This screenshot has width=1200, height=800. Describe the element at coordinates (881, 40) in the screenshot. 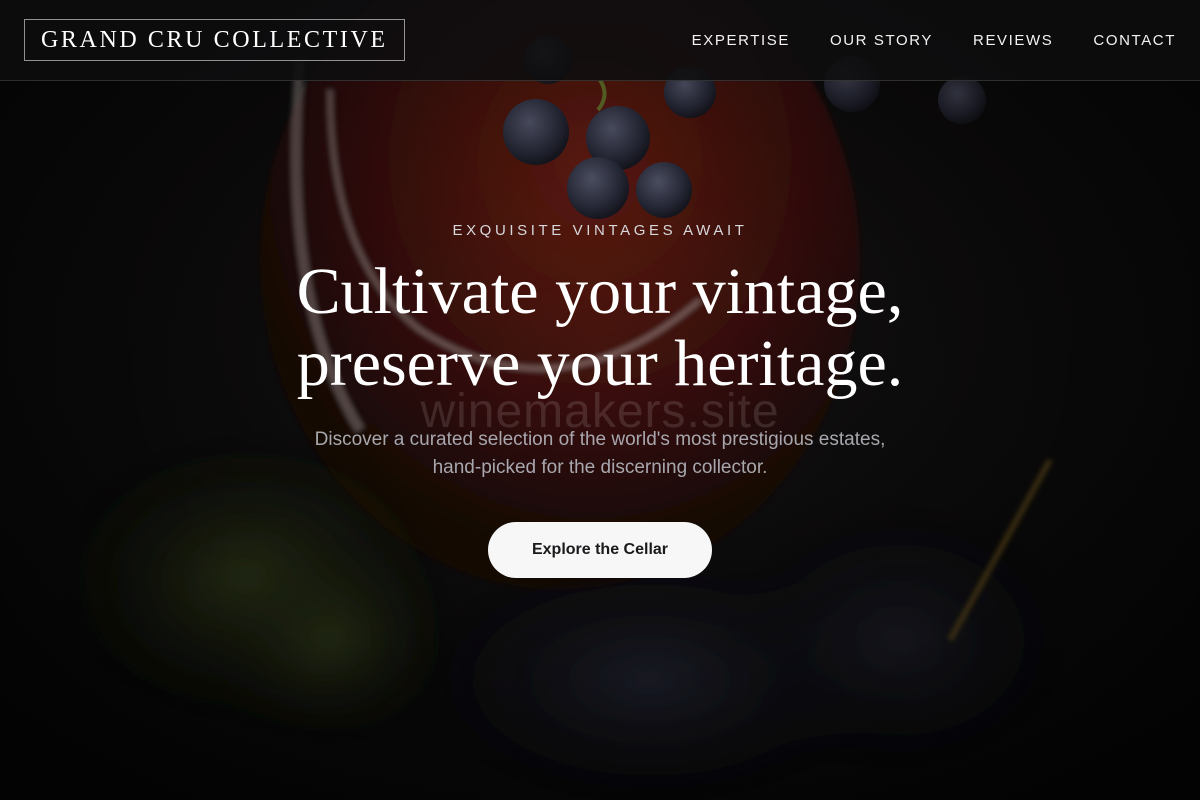

I see `nav-link-our-story: OUR STORY` at that location.